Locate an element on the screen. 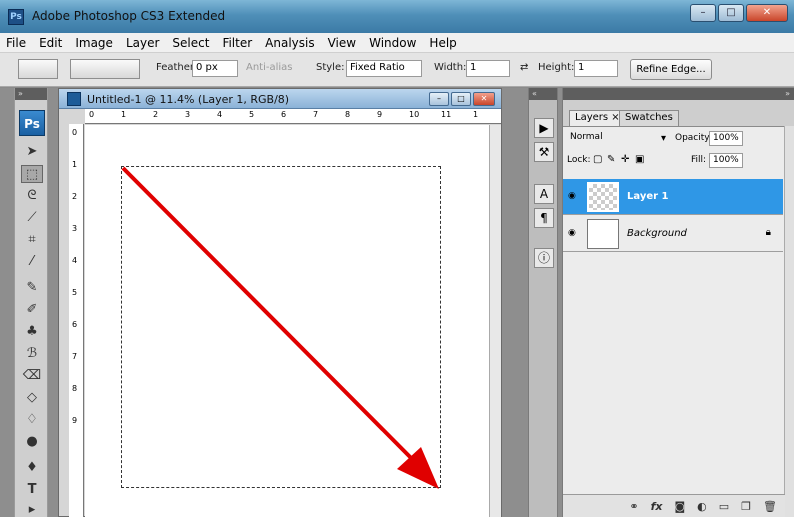 Image resolution: width=794 pixels, height=517 pixels. lock-all-icon: ▣ is located at coordinates (639, 159).